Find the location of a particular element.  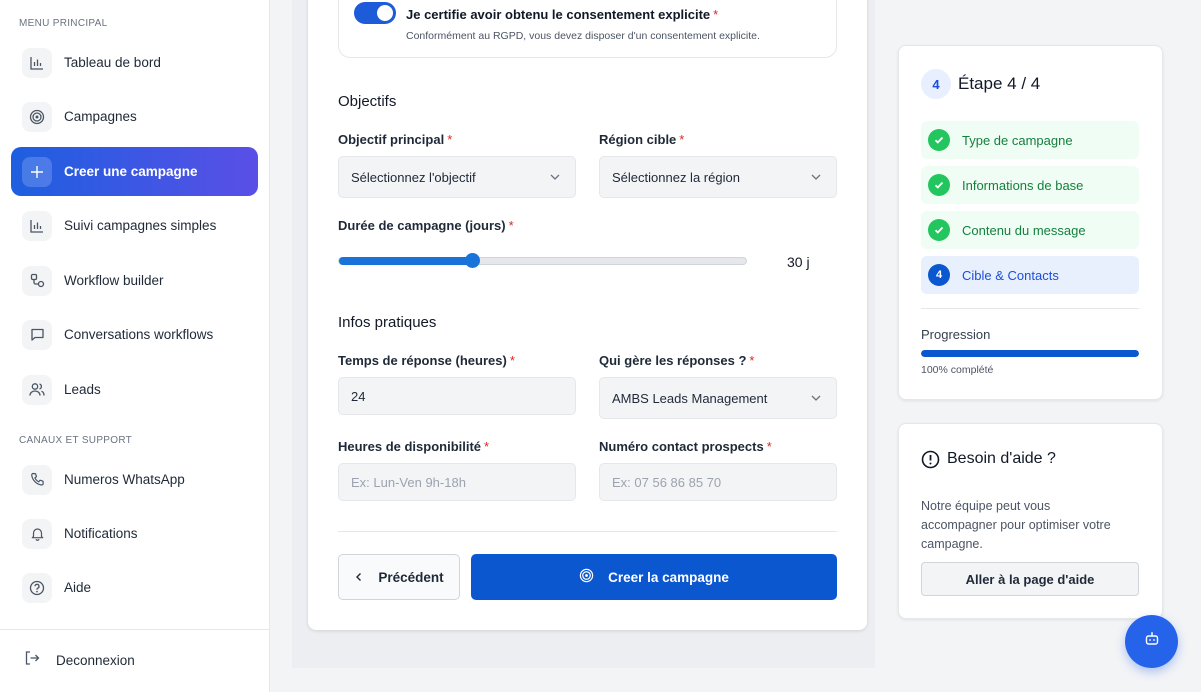

response-time-input: 24 is located at coordinates (457, 396).